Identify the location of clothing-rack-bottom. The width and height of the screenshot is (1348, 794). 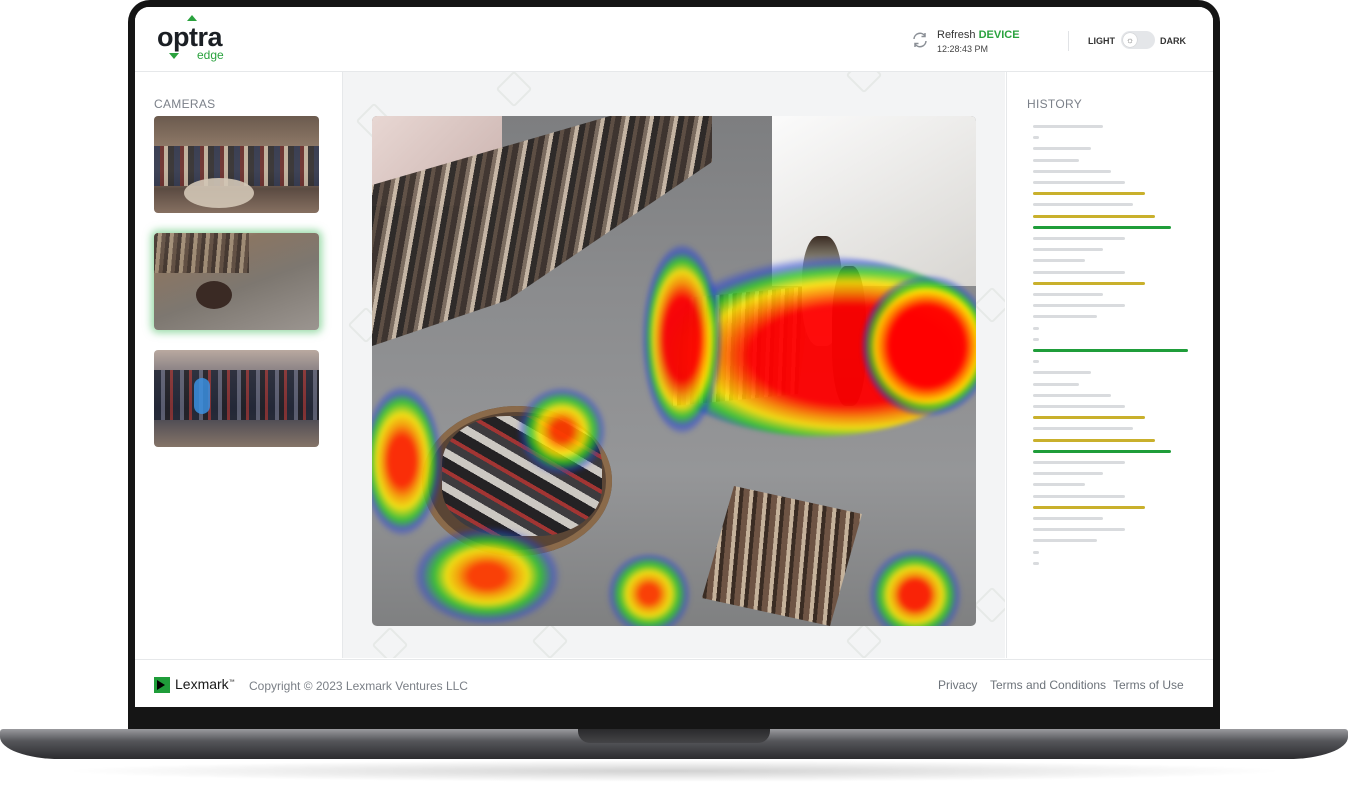
(782, 556).